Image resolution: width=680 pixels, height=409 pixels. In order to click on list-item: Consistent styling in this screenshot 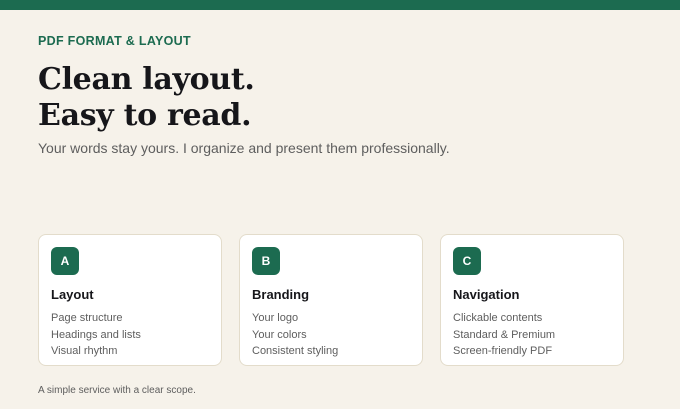, I will do `click(295, 351)`.